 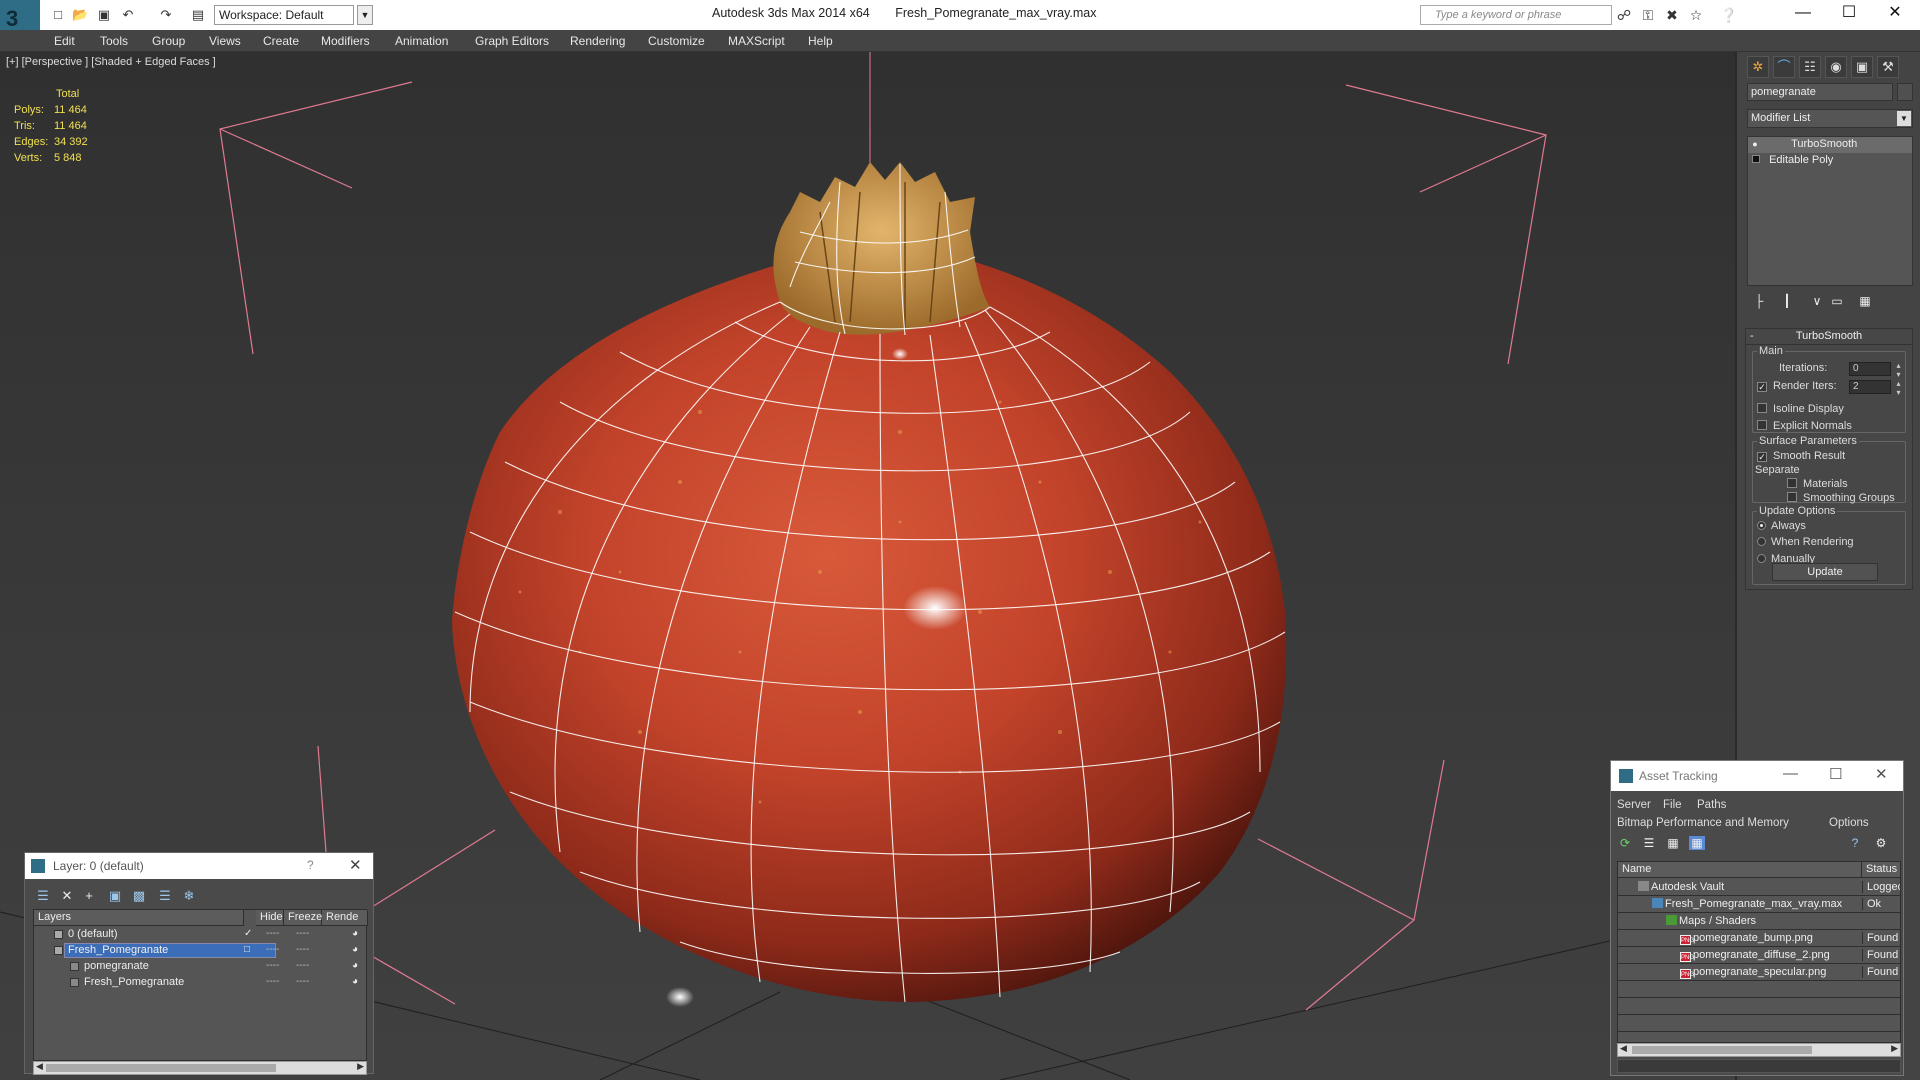 I want to click on asset-row: Autodesk Vault Logged, so click(x=1759, y=887).